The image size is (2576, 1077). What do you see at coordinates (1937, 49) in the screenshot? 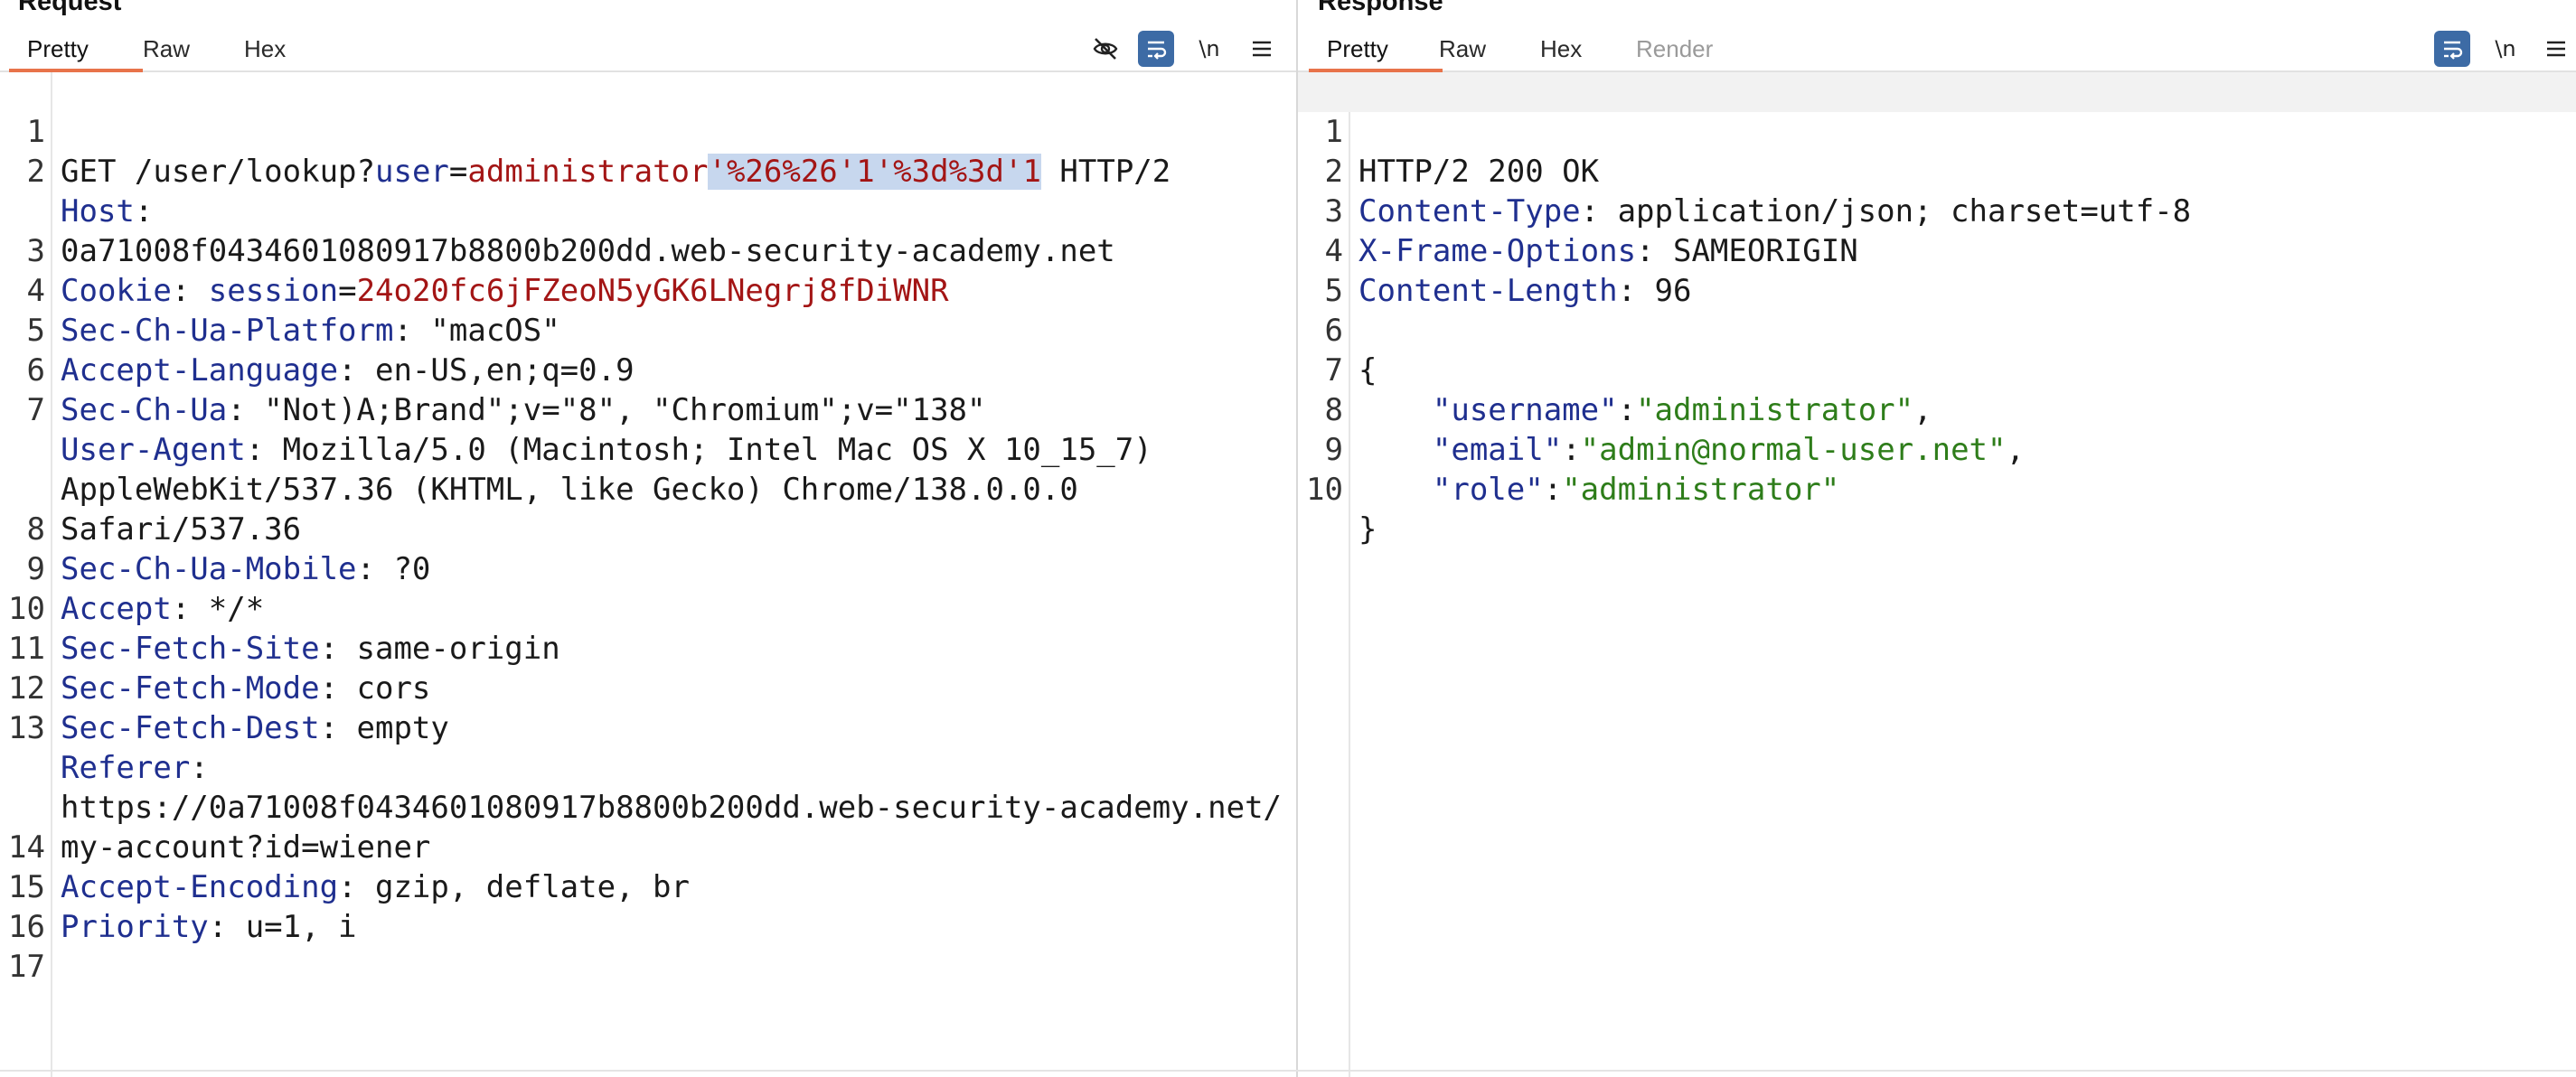
I see `response-tabbar: Pretty Raw Hex Render \n` at bounding box center [1937, 49].